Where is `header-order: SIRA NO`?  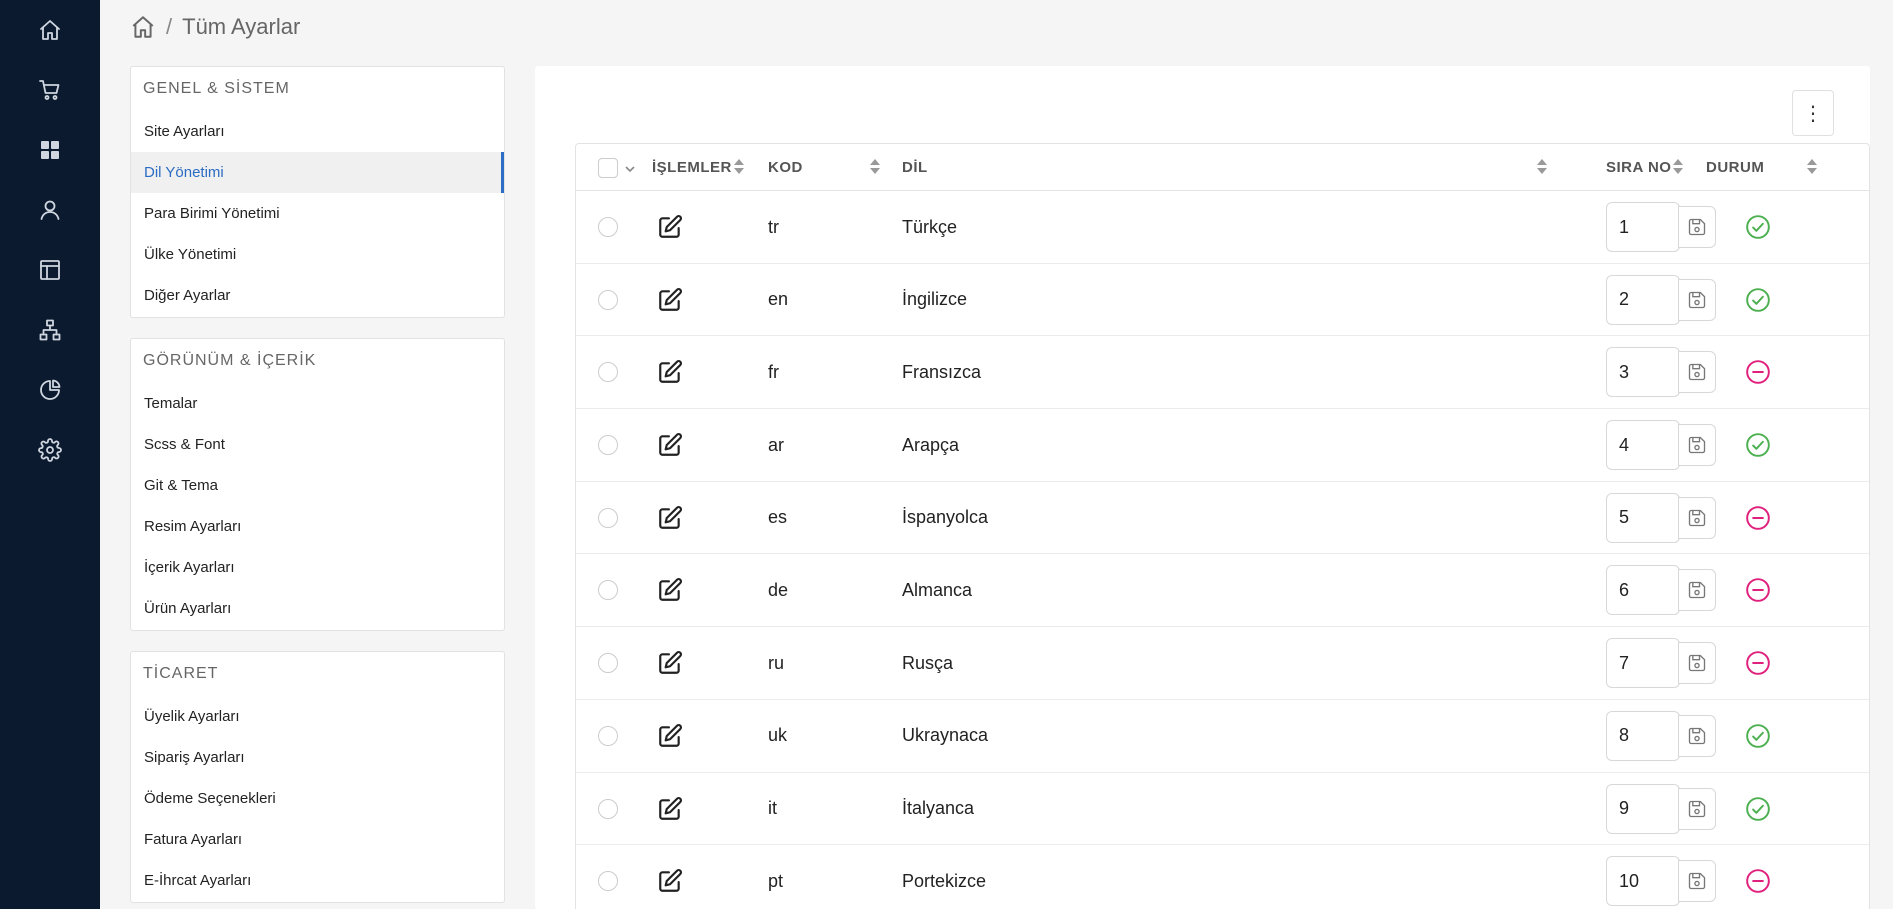 header-order: SIRA NO is located at coordinates (1638, 167).